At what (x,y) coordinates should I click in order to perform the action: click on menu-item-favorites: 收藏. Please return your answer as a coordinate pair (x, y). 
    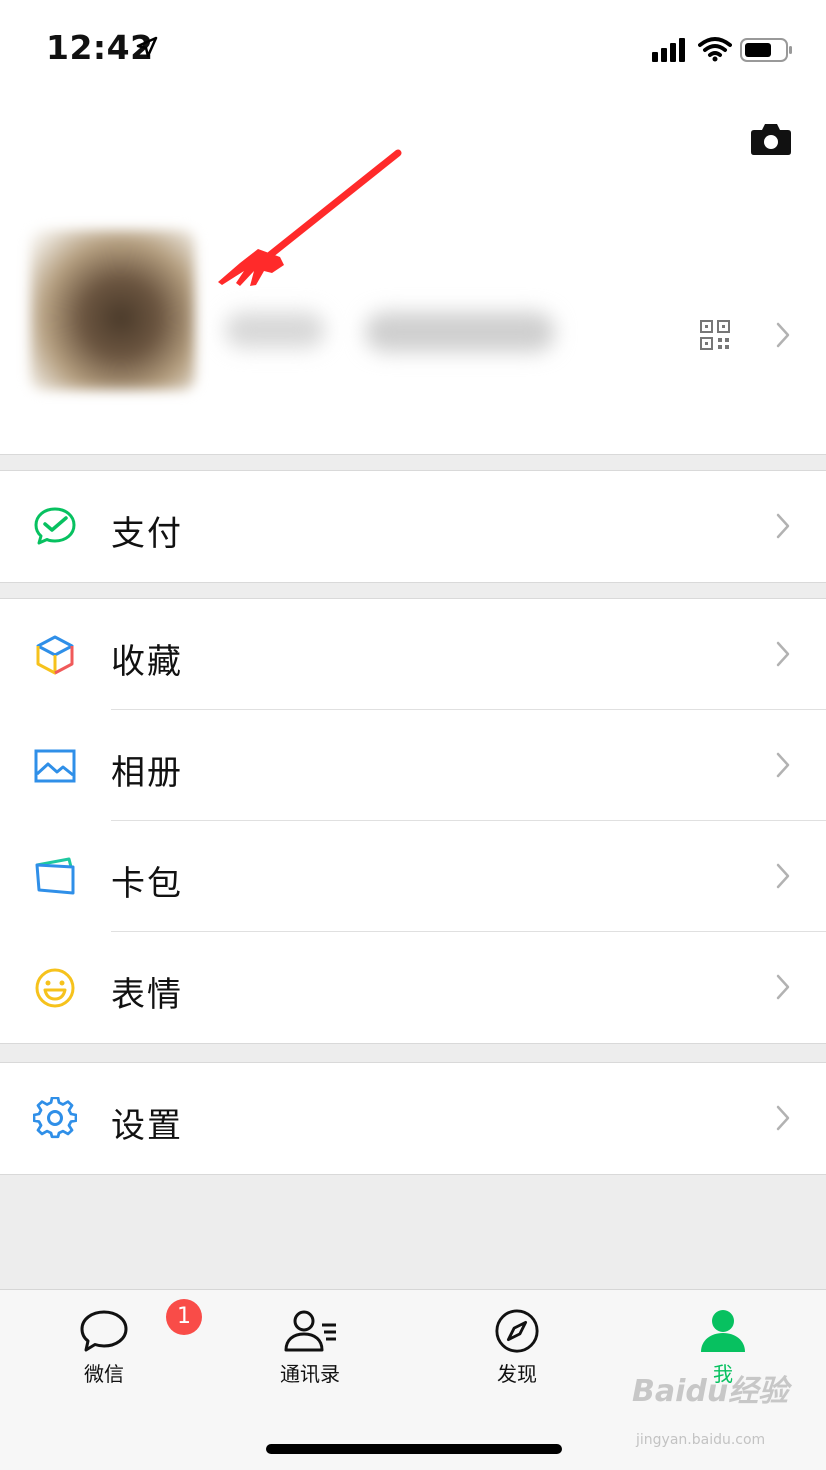
    Looking at the image, I should click on (413, 654).